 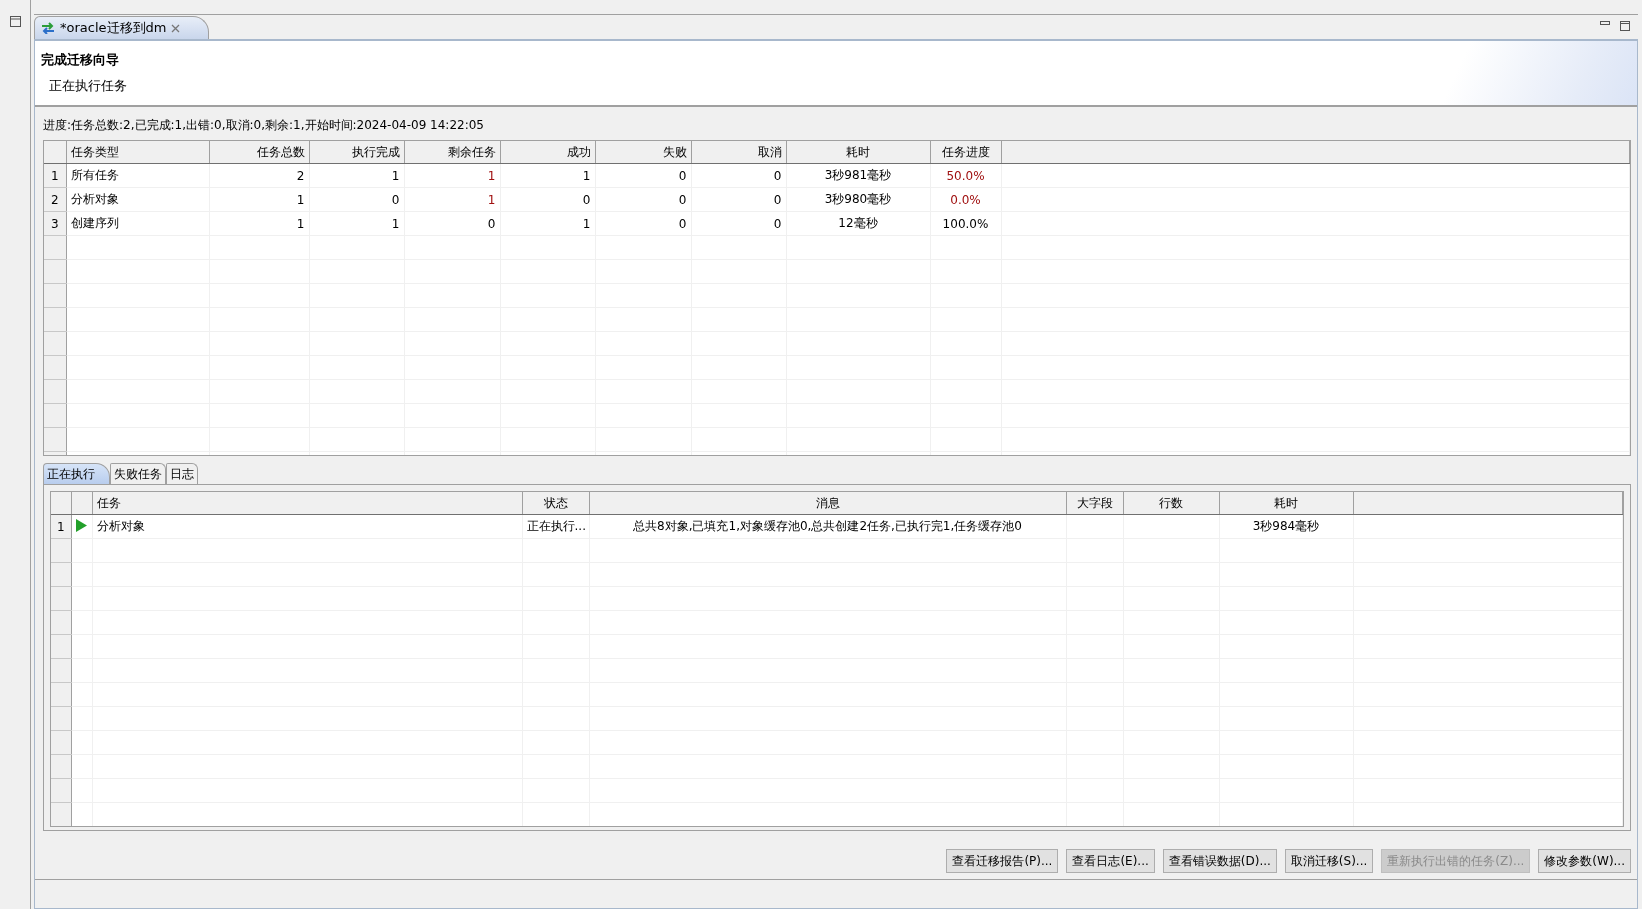 What do you see at coordinates (76, 473) in the screenshot?
I see `tab: 正在执行` at bounding box center [76, 473].